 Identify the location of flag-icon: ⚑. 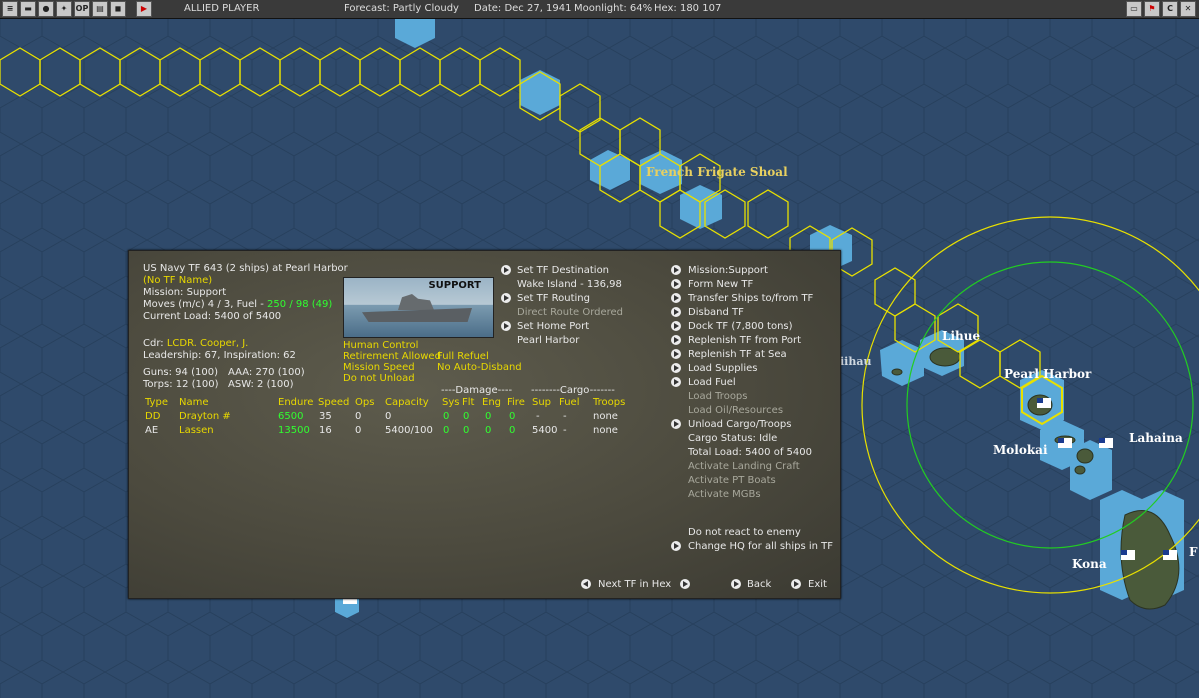
(1152, 9).